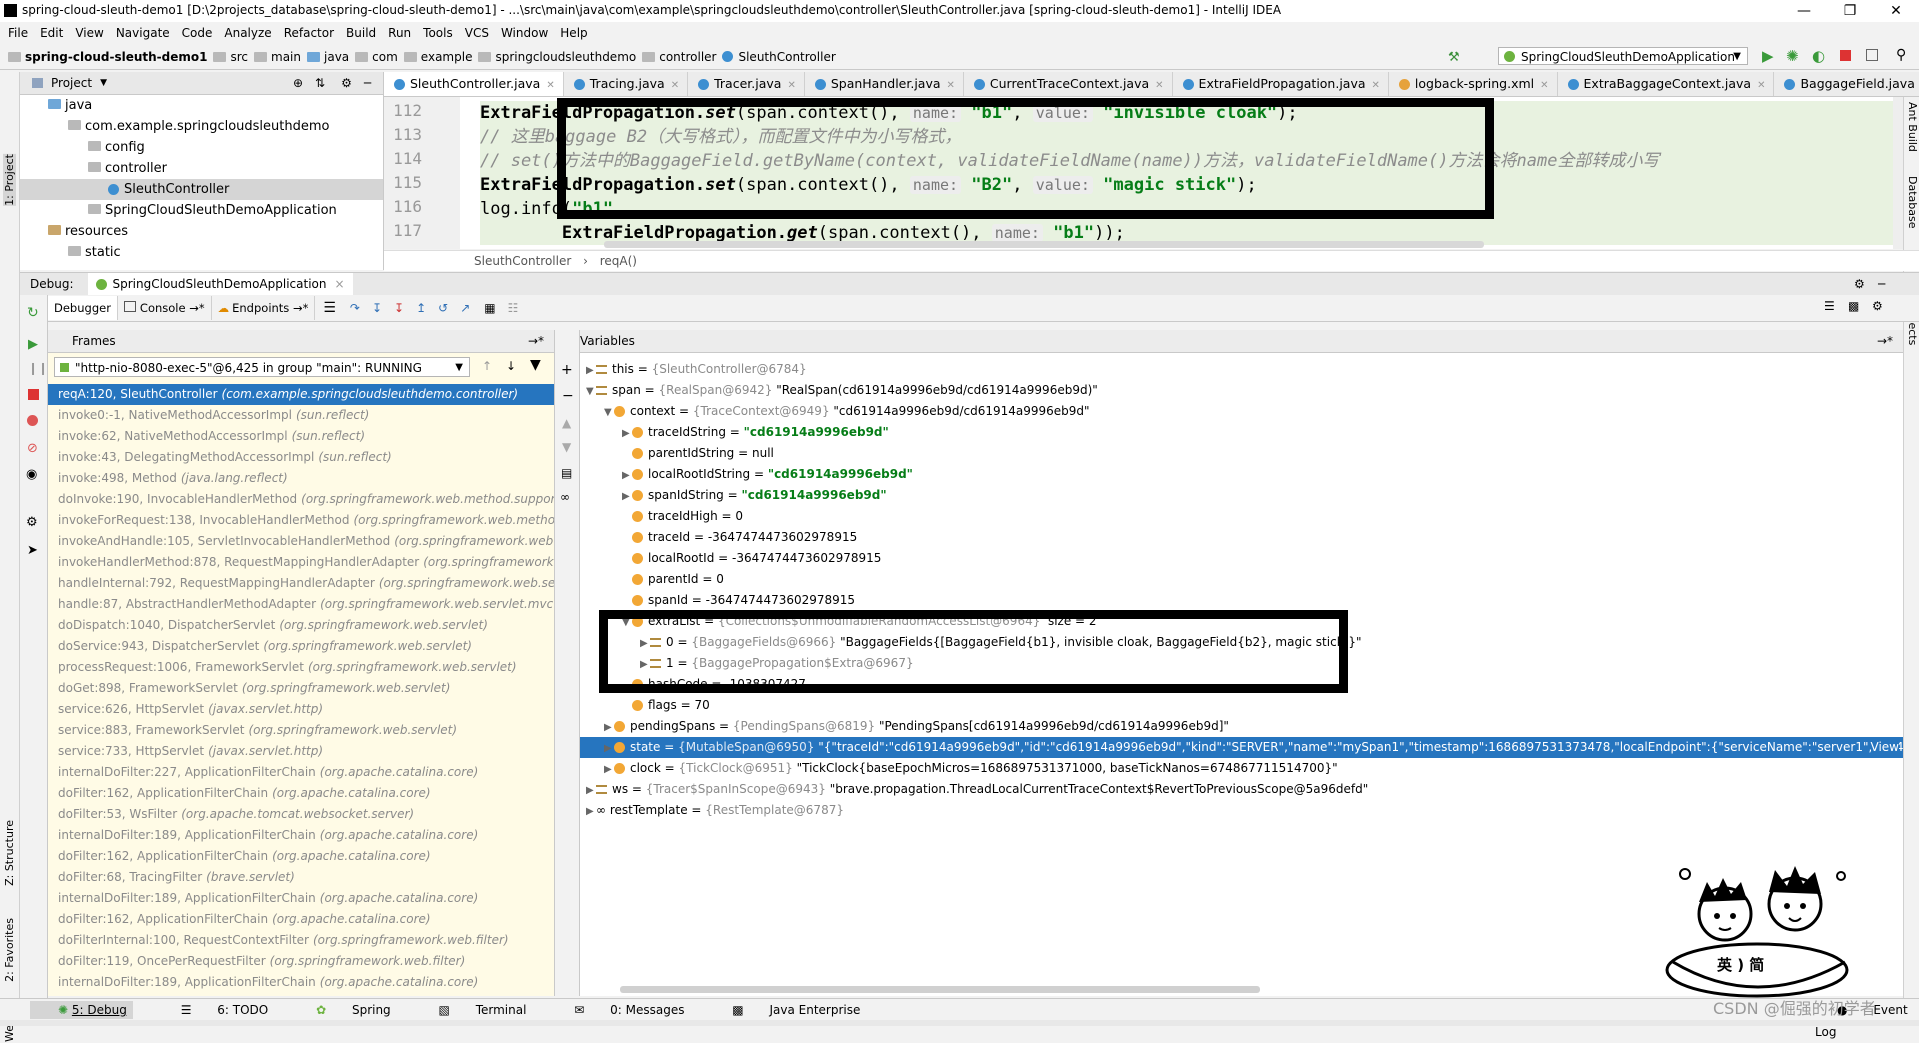 The height and width of the screenshot is (1043, 1919). Describe the element at coordinates (230, 57) in the screenshot. I see `breadcrumb-src: src` at that location.